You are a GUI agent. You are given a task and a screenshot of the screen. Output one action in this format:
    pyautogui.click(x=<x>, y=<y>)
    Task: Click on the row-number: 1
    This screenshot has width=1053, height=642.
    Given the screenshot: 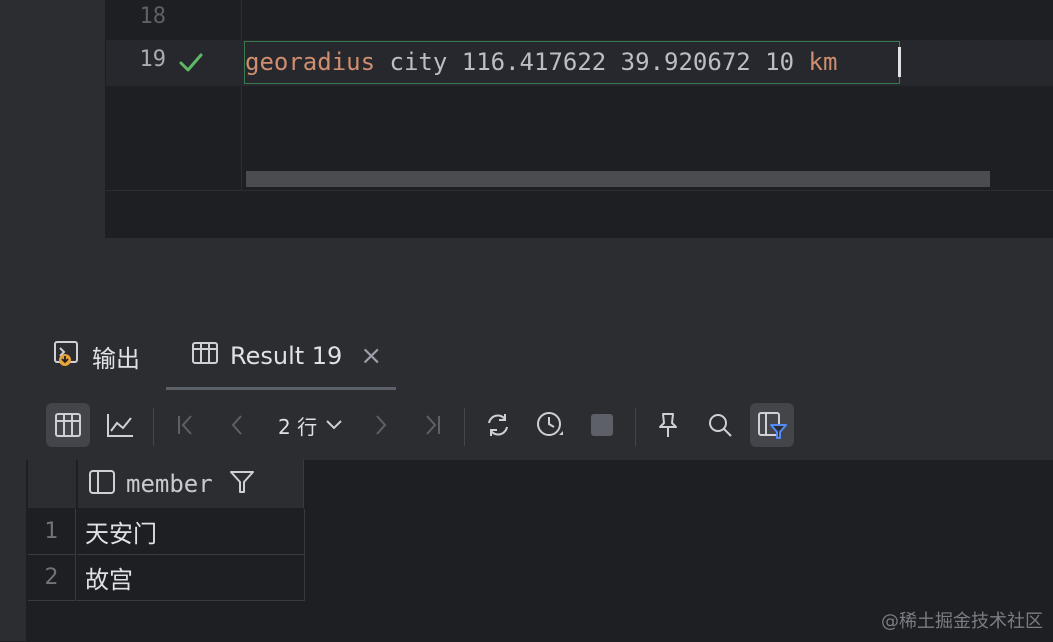 What is the action you would take?
    pyautogui.click(x=52, y=532)
    